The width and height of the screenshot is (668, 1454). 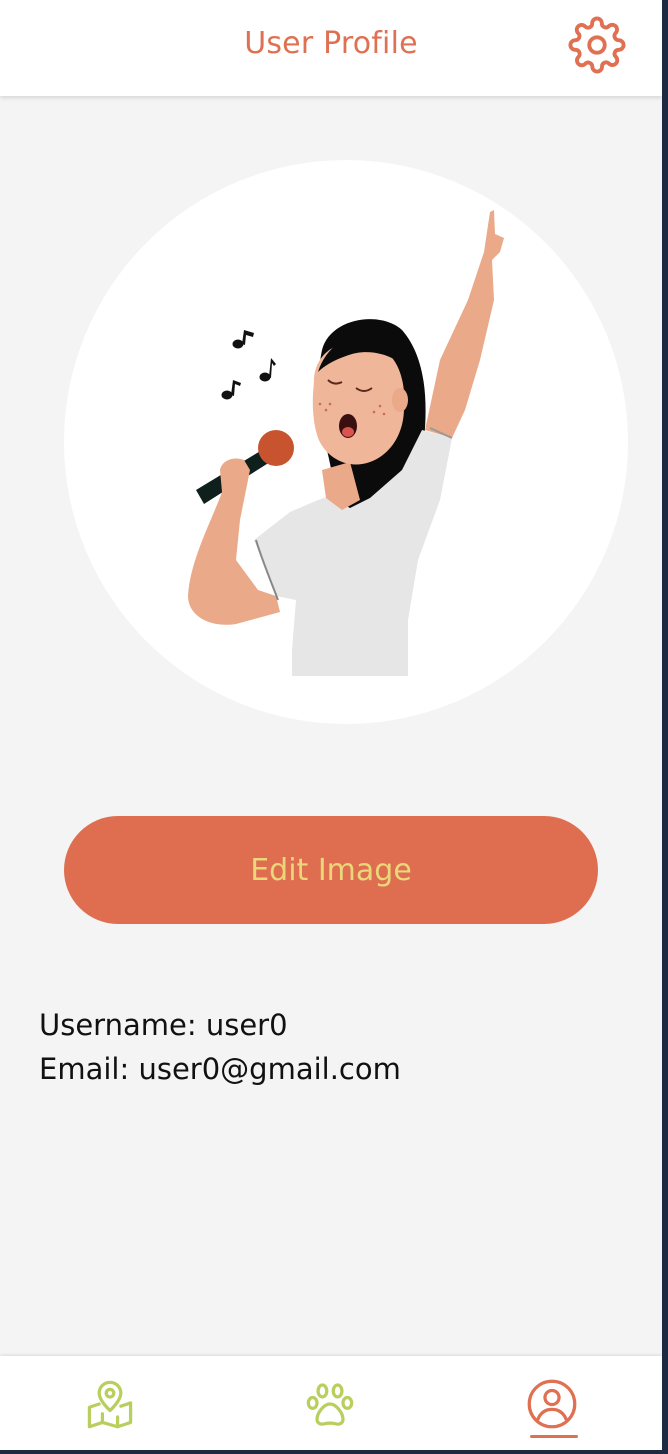 I want to click on map-pin-icon, so click(x=110, y=1404).